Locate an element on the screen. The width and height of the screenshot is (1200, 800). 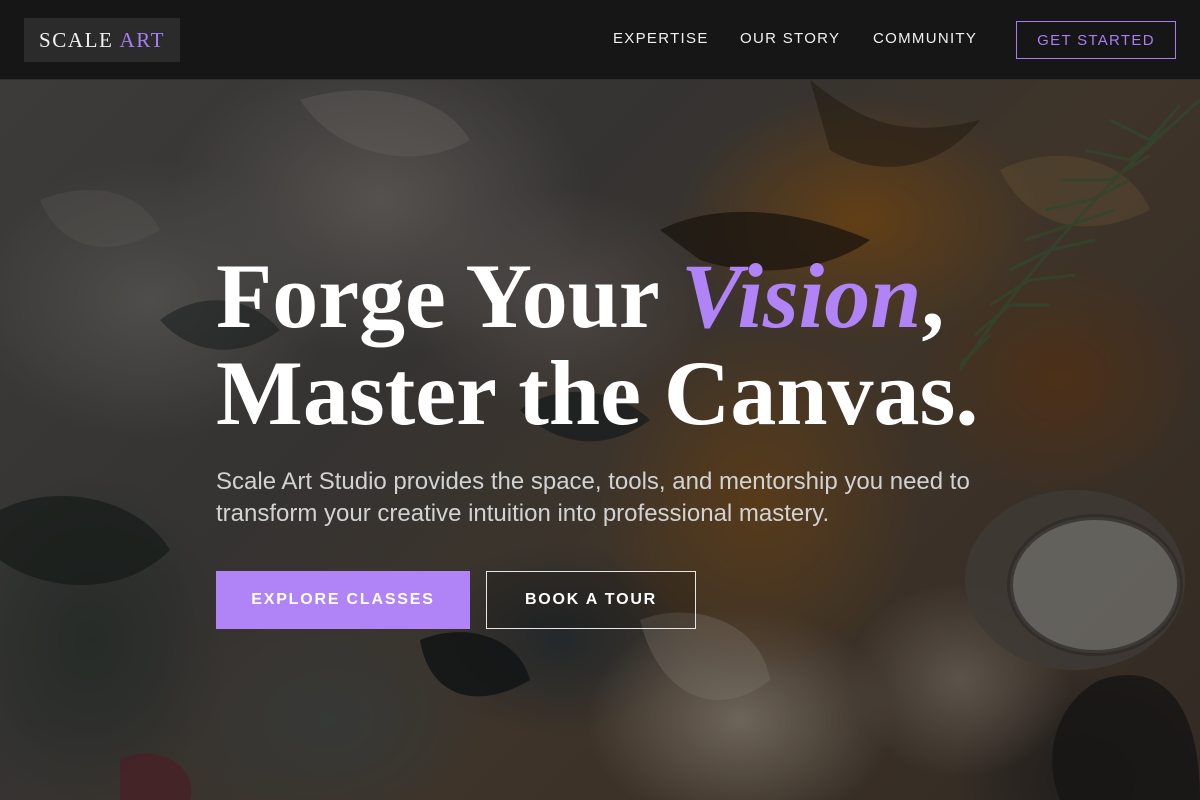
hero-title-suffix: , is located at coordinates (933, 296).